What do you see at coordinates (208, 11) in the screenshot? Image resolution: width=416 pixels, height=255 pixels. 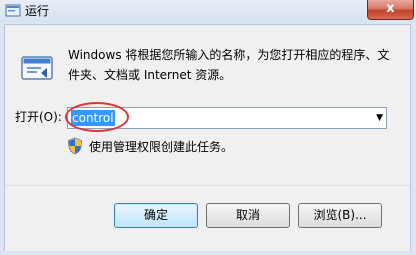 I see `title-bar: 运行 x` at bounding box center [208, 11].